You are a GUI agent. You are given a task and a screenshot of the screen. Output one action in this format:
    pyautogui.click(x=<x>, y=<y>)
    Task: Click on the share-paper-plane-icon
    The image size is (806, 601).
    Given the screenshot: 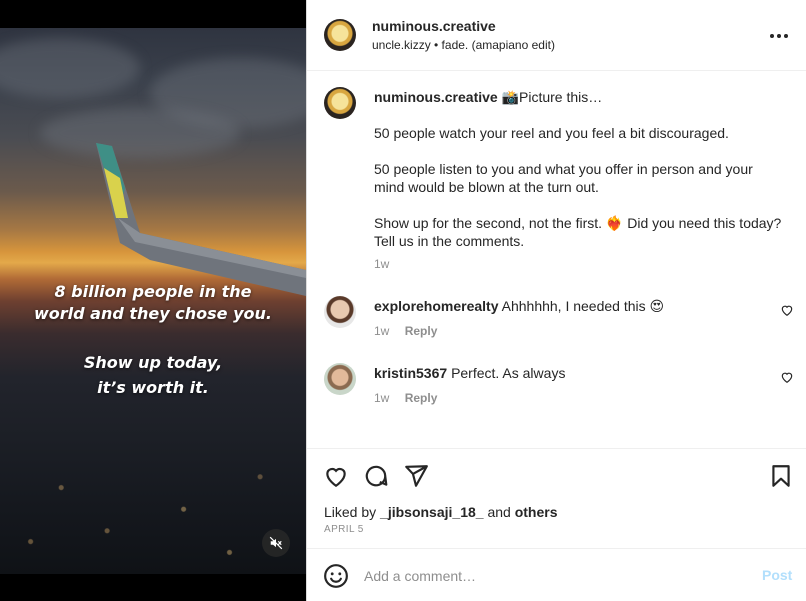 What is the action you would take?
    pyautogui.click(x=416, y=476)
    